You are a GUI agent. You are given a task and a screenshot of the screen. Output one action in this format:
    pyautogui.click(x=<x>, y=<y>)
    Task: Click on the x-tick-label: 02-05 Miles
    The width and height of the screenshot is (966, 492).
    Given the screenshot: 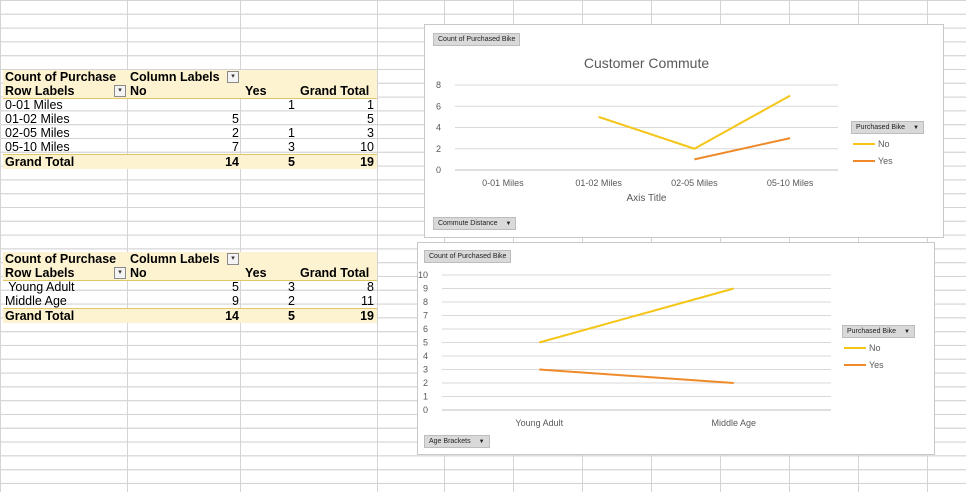 What is the action you would take?
    pyautogui.click(x=694, y=183)
    